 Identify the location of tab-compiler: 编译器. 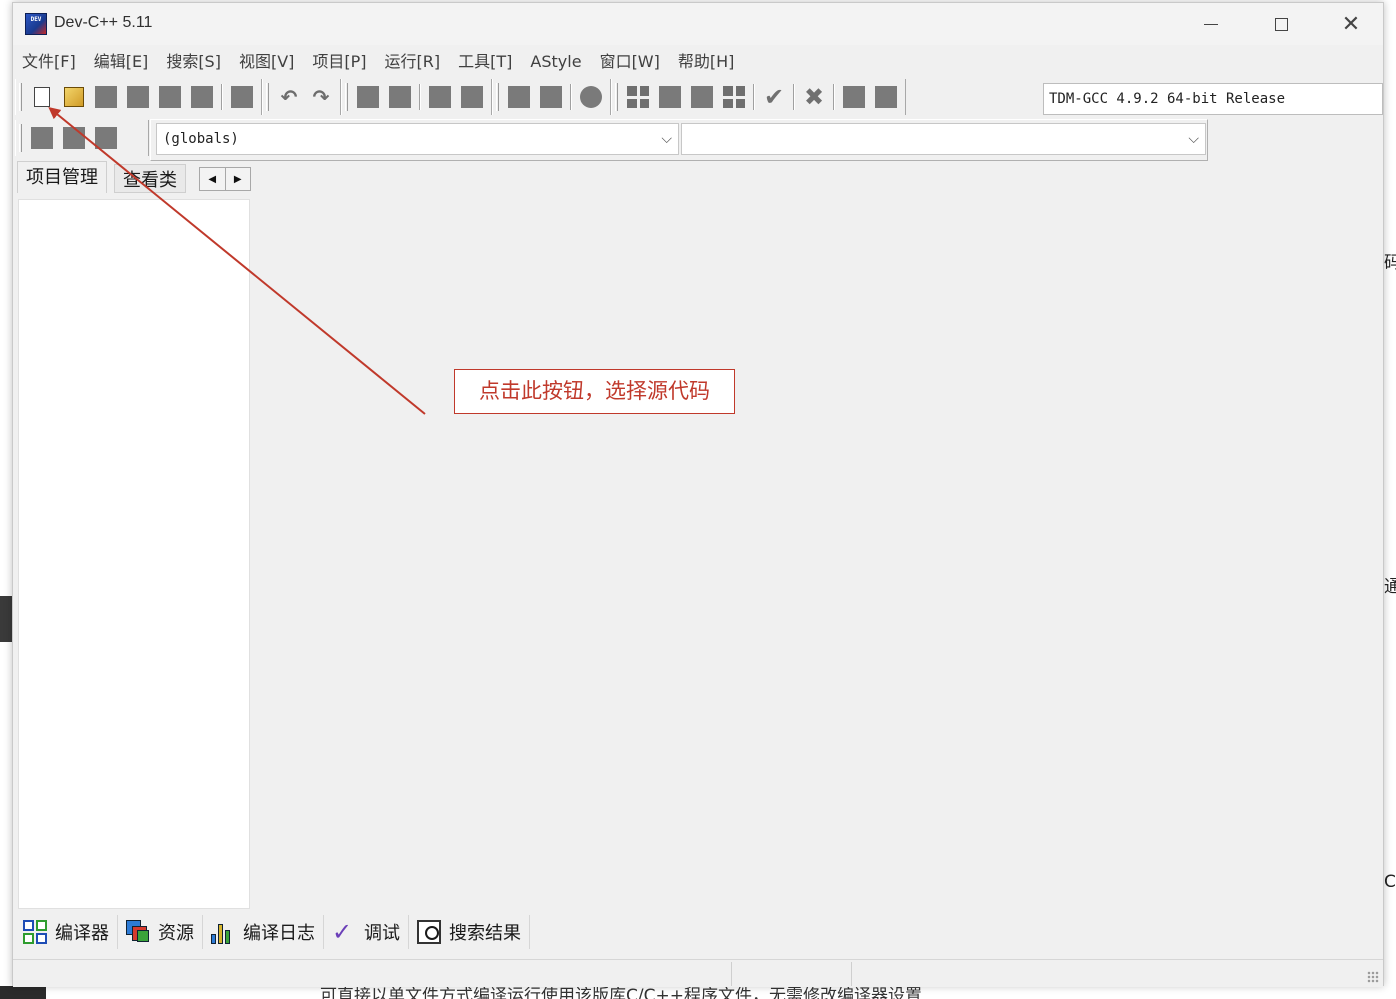
(66, 932).